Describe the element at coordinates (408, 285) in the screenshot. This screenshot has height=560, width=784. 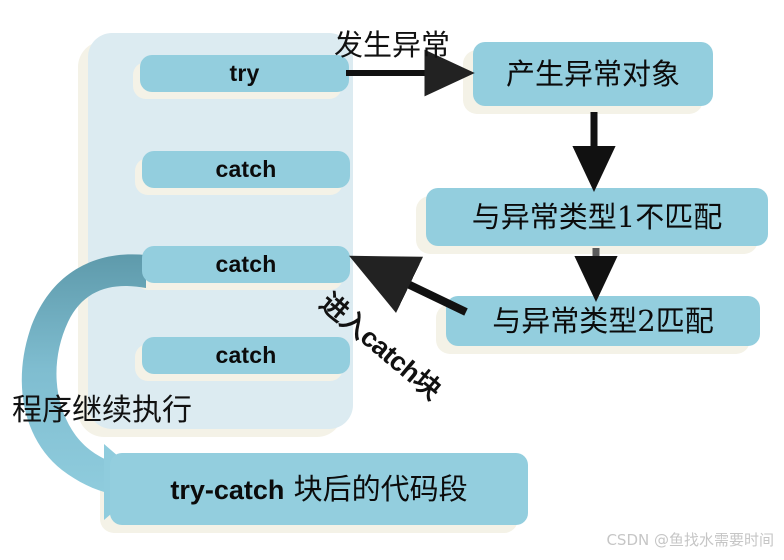
I see `arrow-match-to-catch` at that location.